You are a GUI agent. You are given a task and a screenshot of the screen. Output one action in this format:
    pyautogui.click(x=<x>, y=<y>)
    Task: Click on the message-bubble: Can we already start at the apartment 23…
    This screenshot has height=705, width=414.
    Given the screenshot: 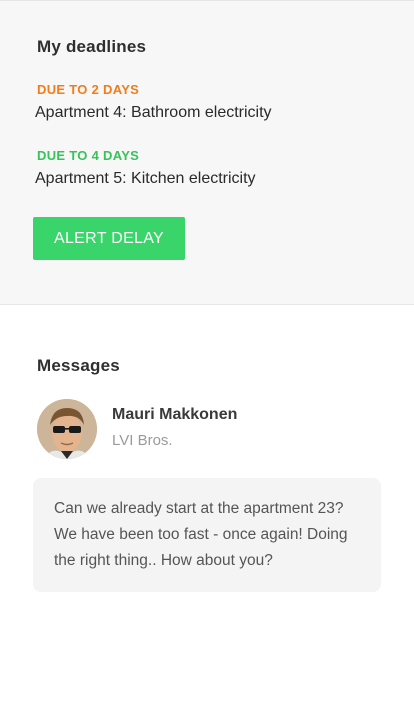 What is the action you would take?
    pyautogui.click(x=207, y=535)
    